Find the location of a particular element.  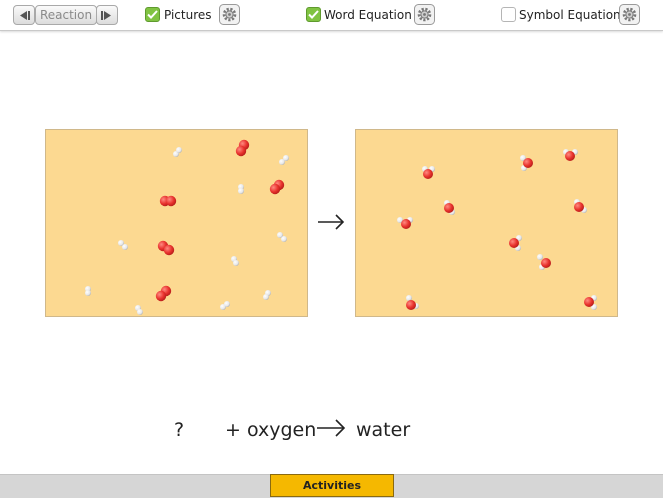

word-equation-label: Word Equation is located at coordinates (368, 15).